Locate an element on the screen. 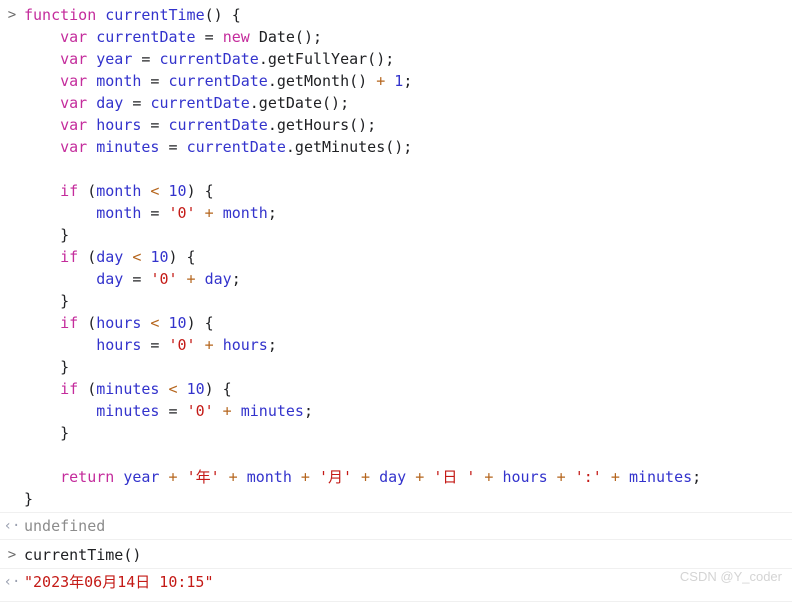  code-token-kw: new is located at coordinates (240, 37).